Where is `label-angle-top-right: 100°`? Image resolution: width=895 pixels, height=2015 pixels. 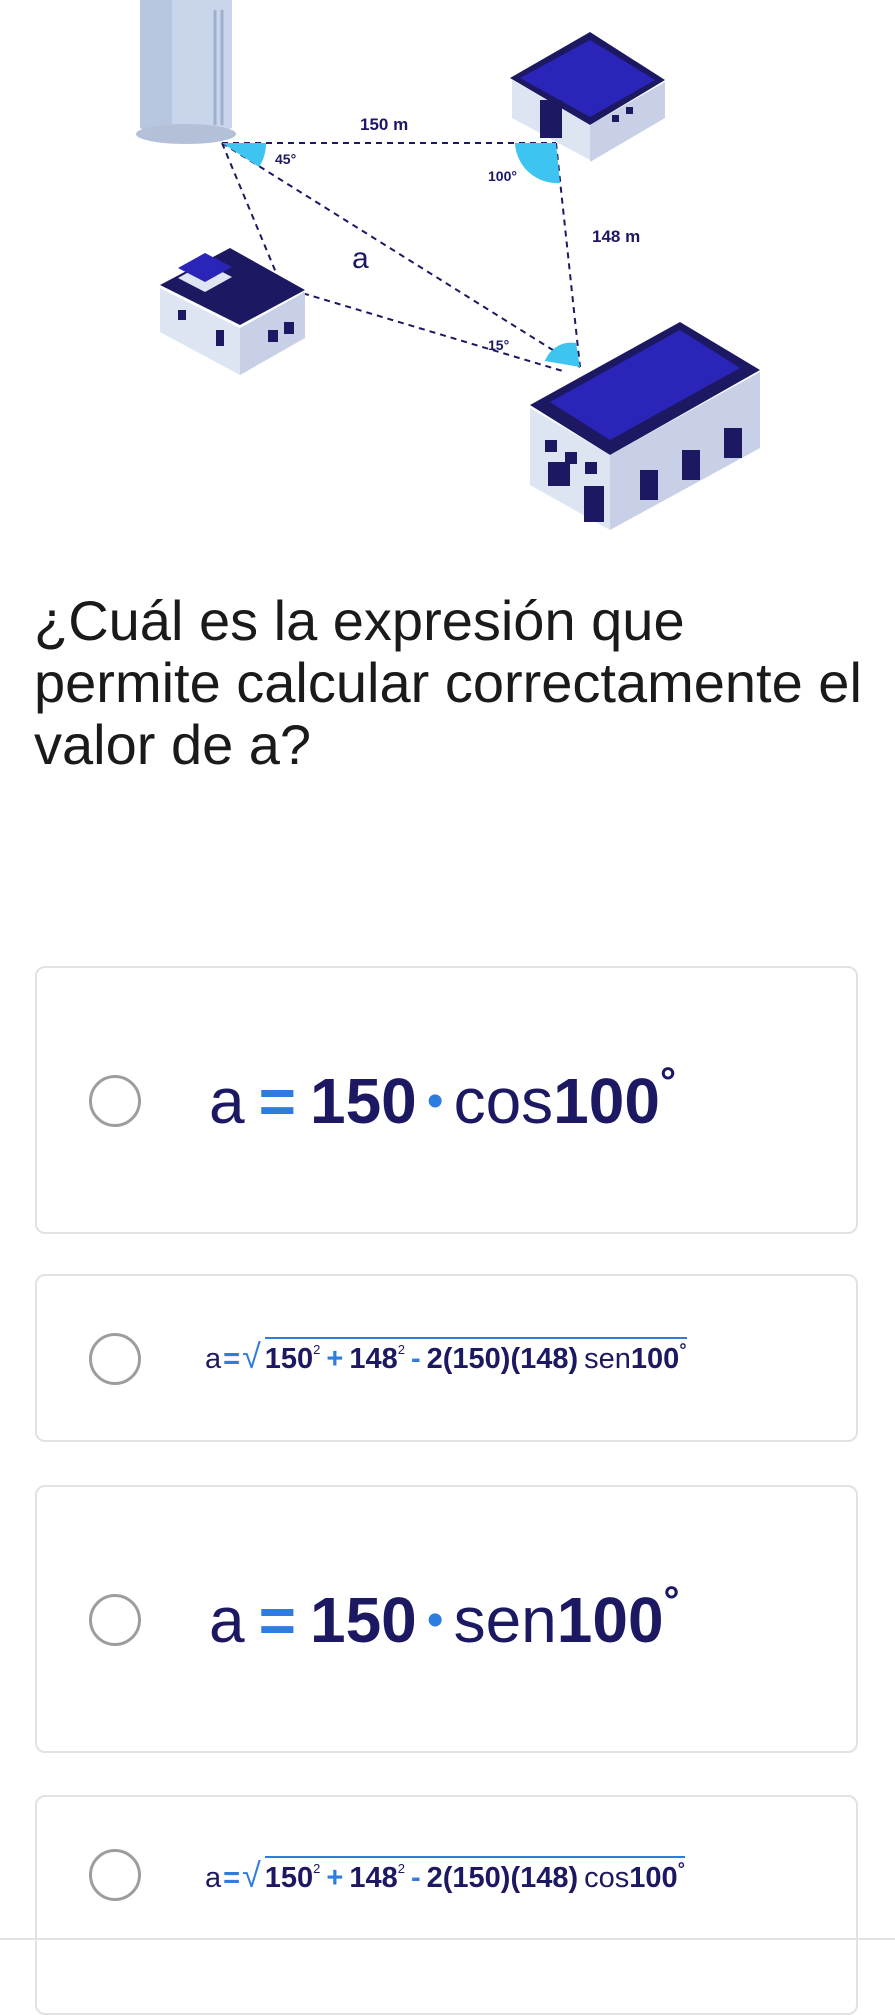 label-angle-top-right: 100° is located at coordinates (502, 176).